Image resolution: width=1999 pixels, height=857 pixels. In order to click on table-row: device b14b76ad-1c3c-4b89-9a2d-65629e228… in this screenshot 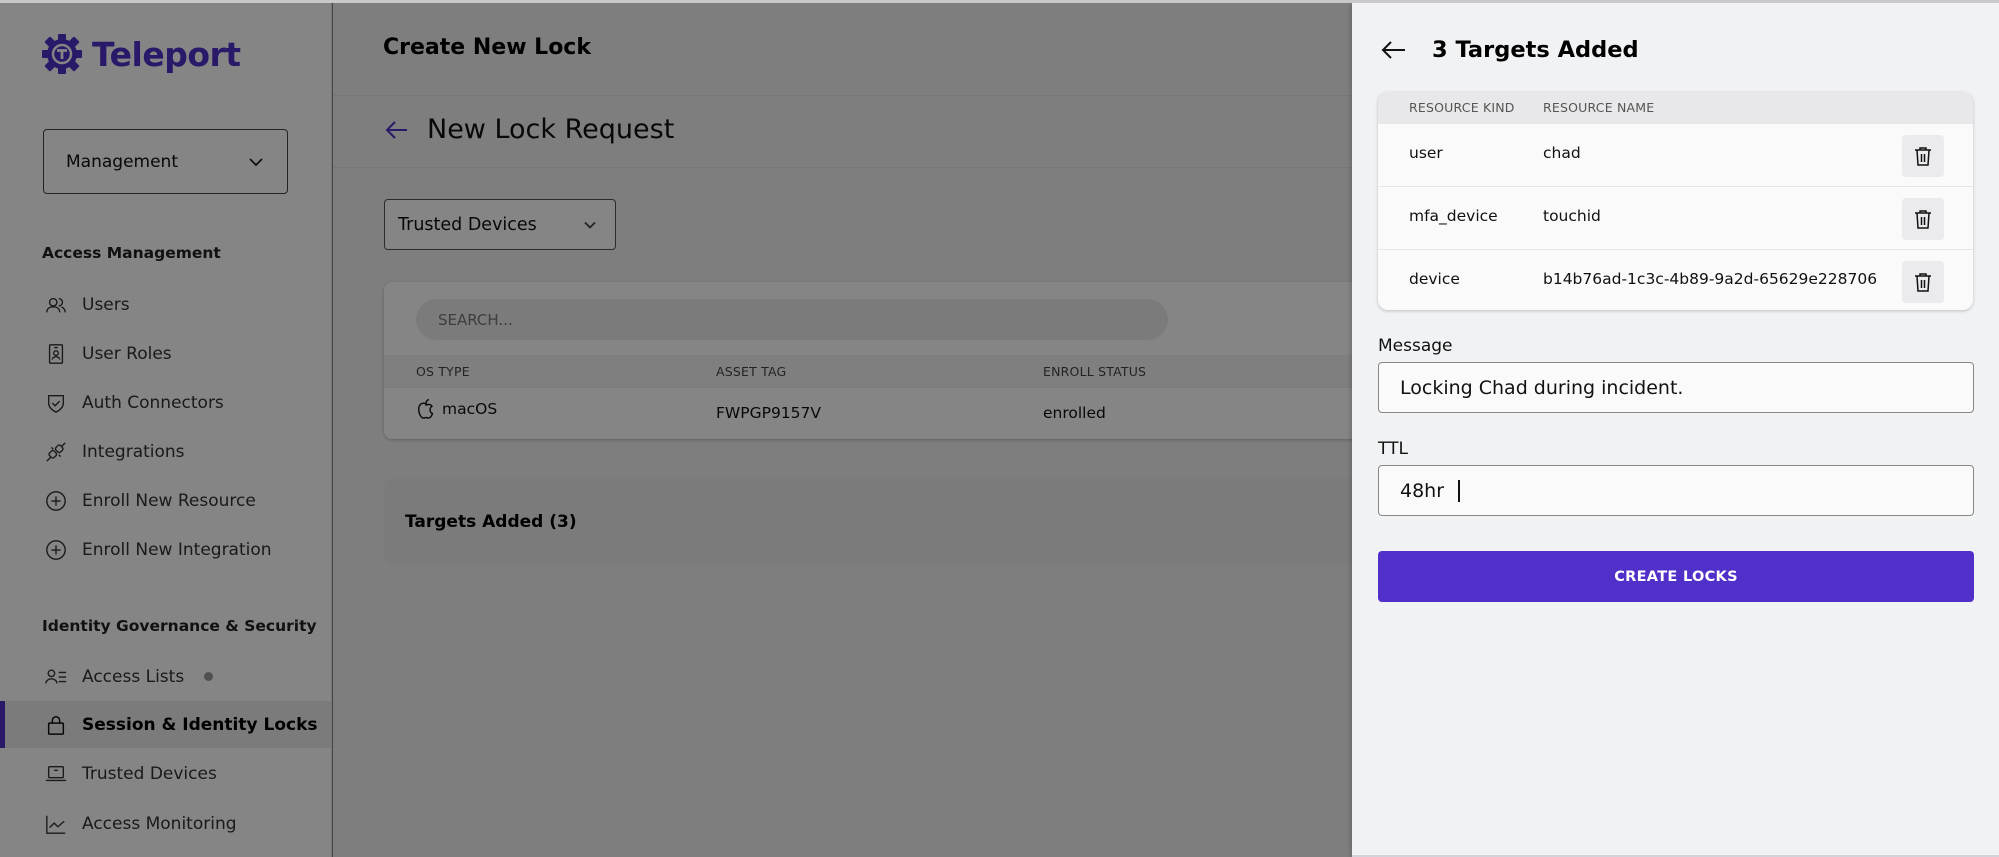, I will do `click(1675, 279)`.